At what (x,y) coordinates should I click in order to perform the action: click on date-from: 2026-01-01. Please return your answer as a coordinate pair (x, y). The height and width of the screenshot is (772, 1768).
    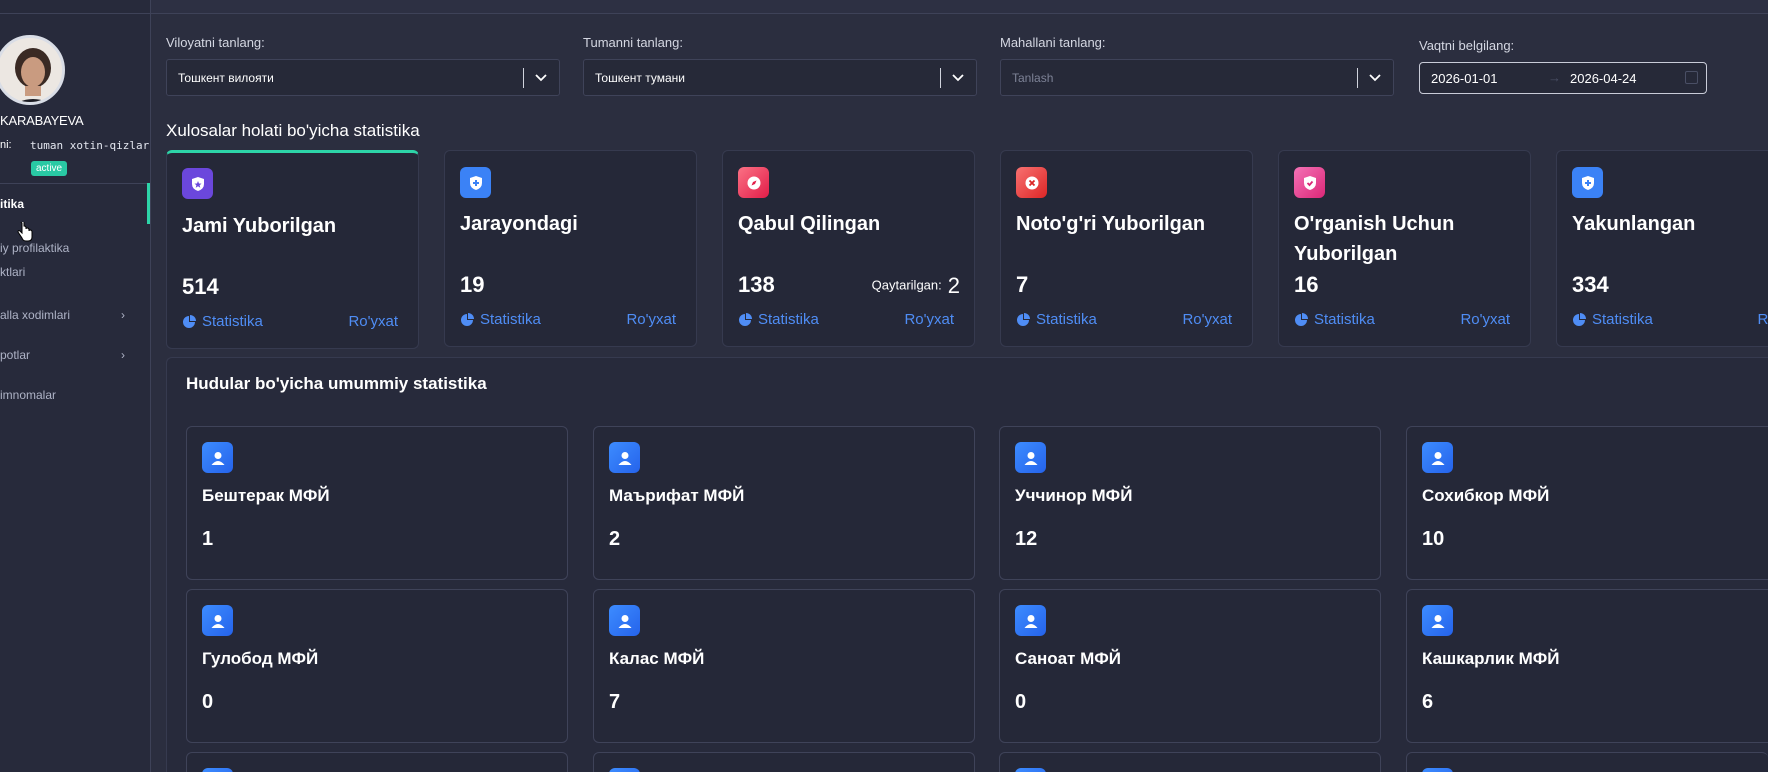
    Looking at the image, I should click on (1464, 78).